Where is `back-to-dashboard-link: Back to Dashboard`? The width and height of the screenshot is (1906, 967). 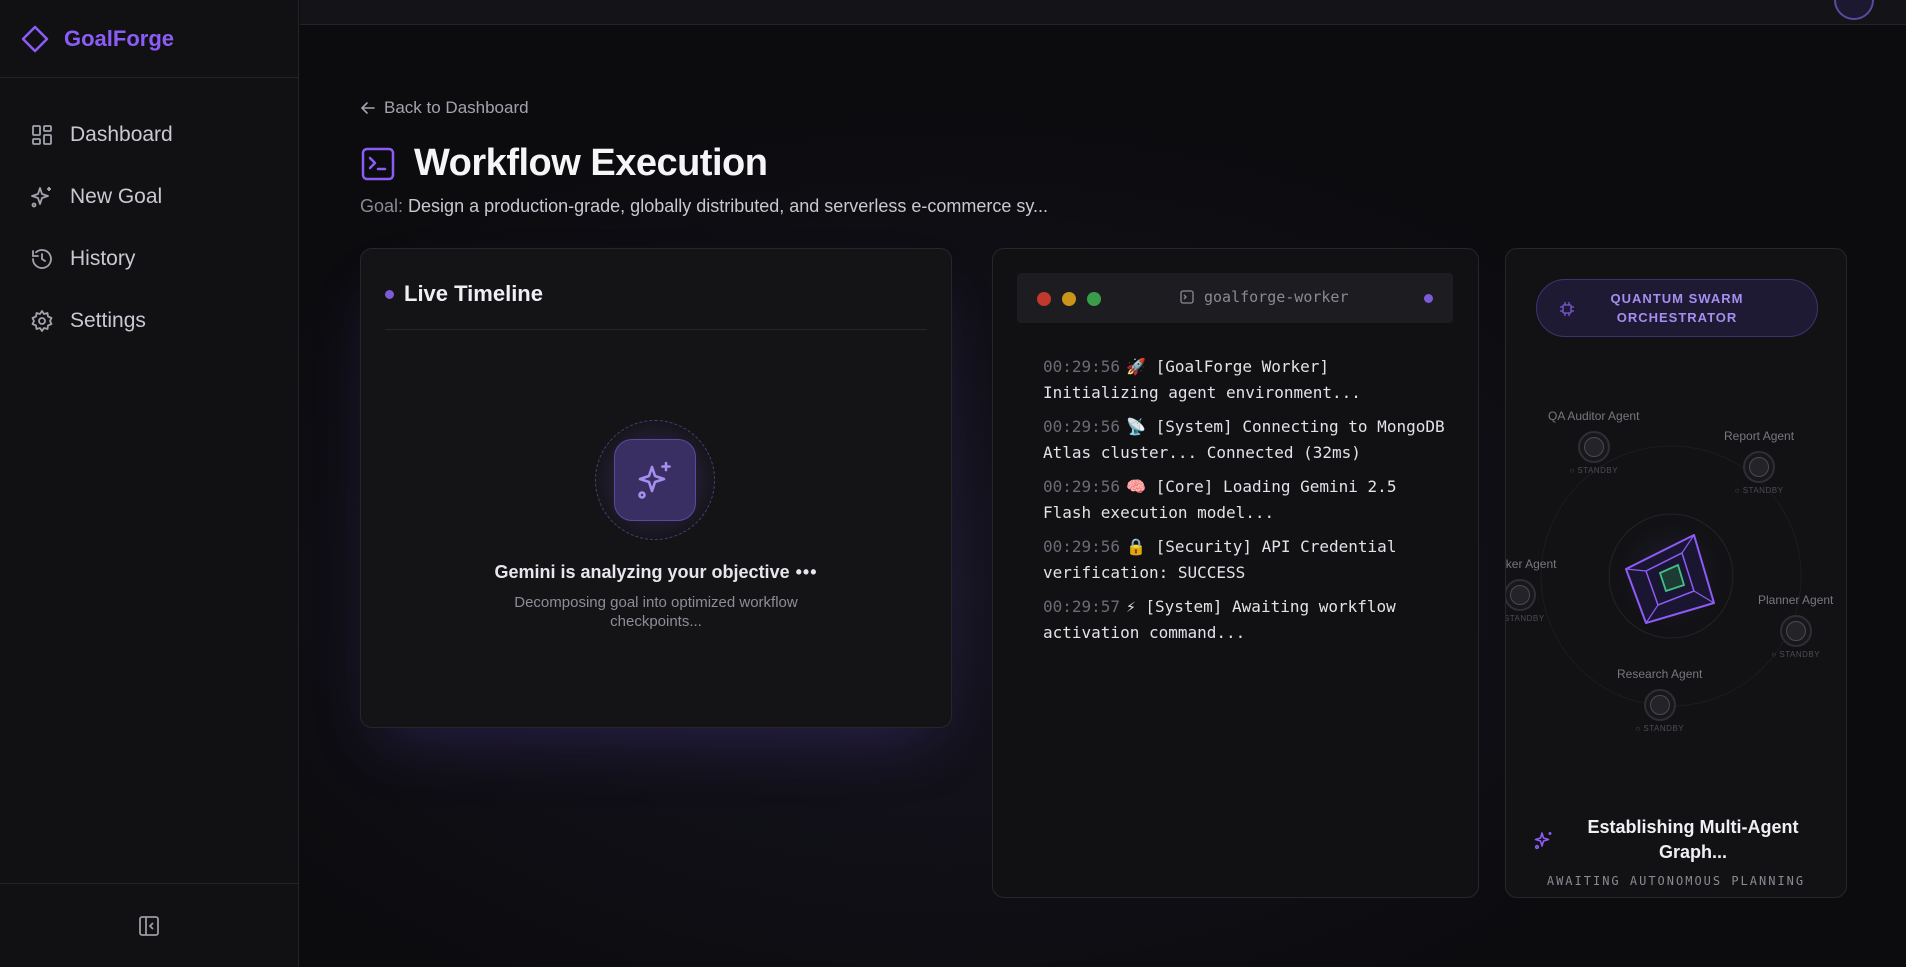 back-to-dashboard-link: Back to Dashboard is located at coordinates (444, 108).